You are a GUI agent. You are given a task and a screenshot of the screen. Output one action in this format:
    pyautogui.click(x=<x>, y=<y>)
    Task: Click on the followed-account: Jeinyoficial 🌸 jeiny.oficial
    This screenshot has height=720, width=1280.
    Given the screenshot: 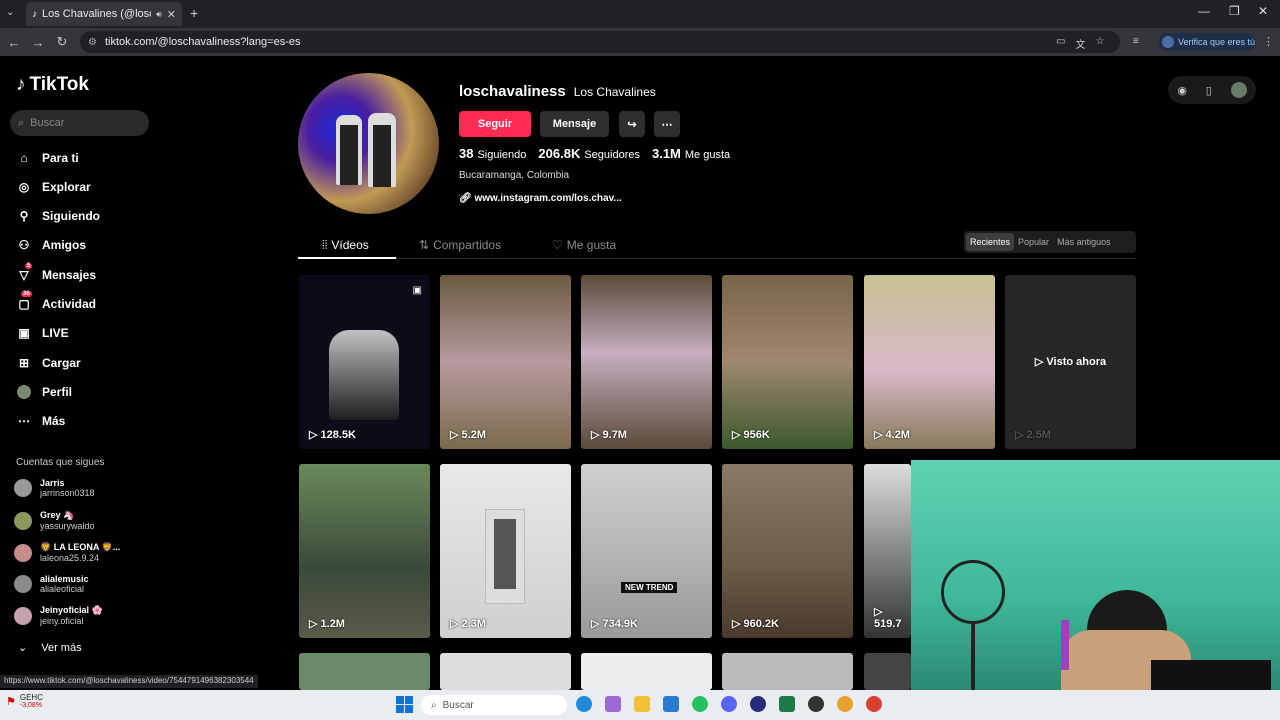 What is the action you would take?
    pyautogui.click(x=58, y=615)
    